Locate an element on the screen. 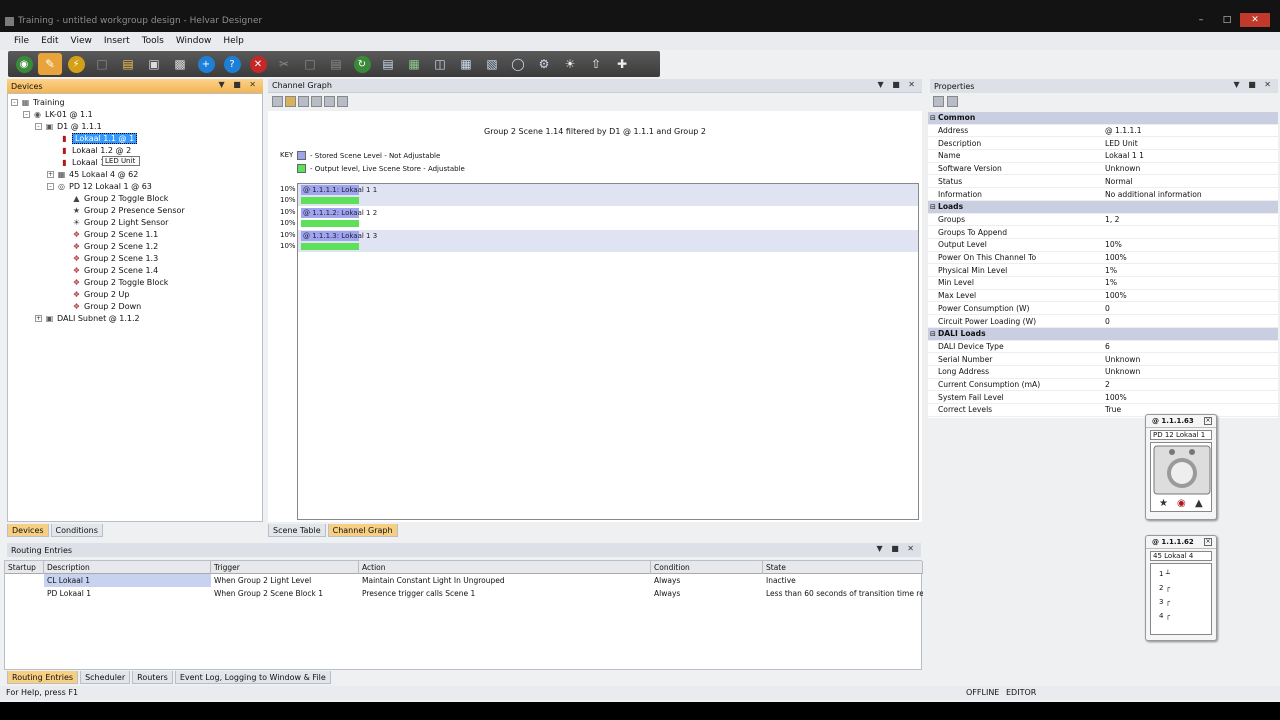 Image resolution: width=1280 pixels, height=720 pixels. prop-status: Status Normal is located at coordinates (1103, 182).